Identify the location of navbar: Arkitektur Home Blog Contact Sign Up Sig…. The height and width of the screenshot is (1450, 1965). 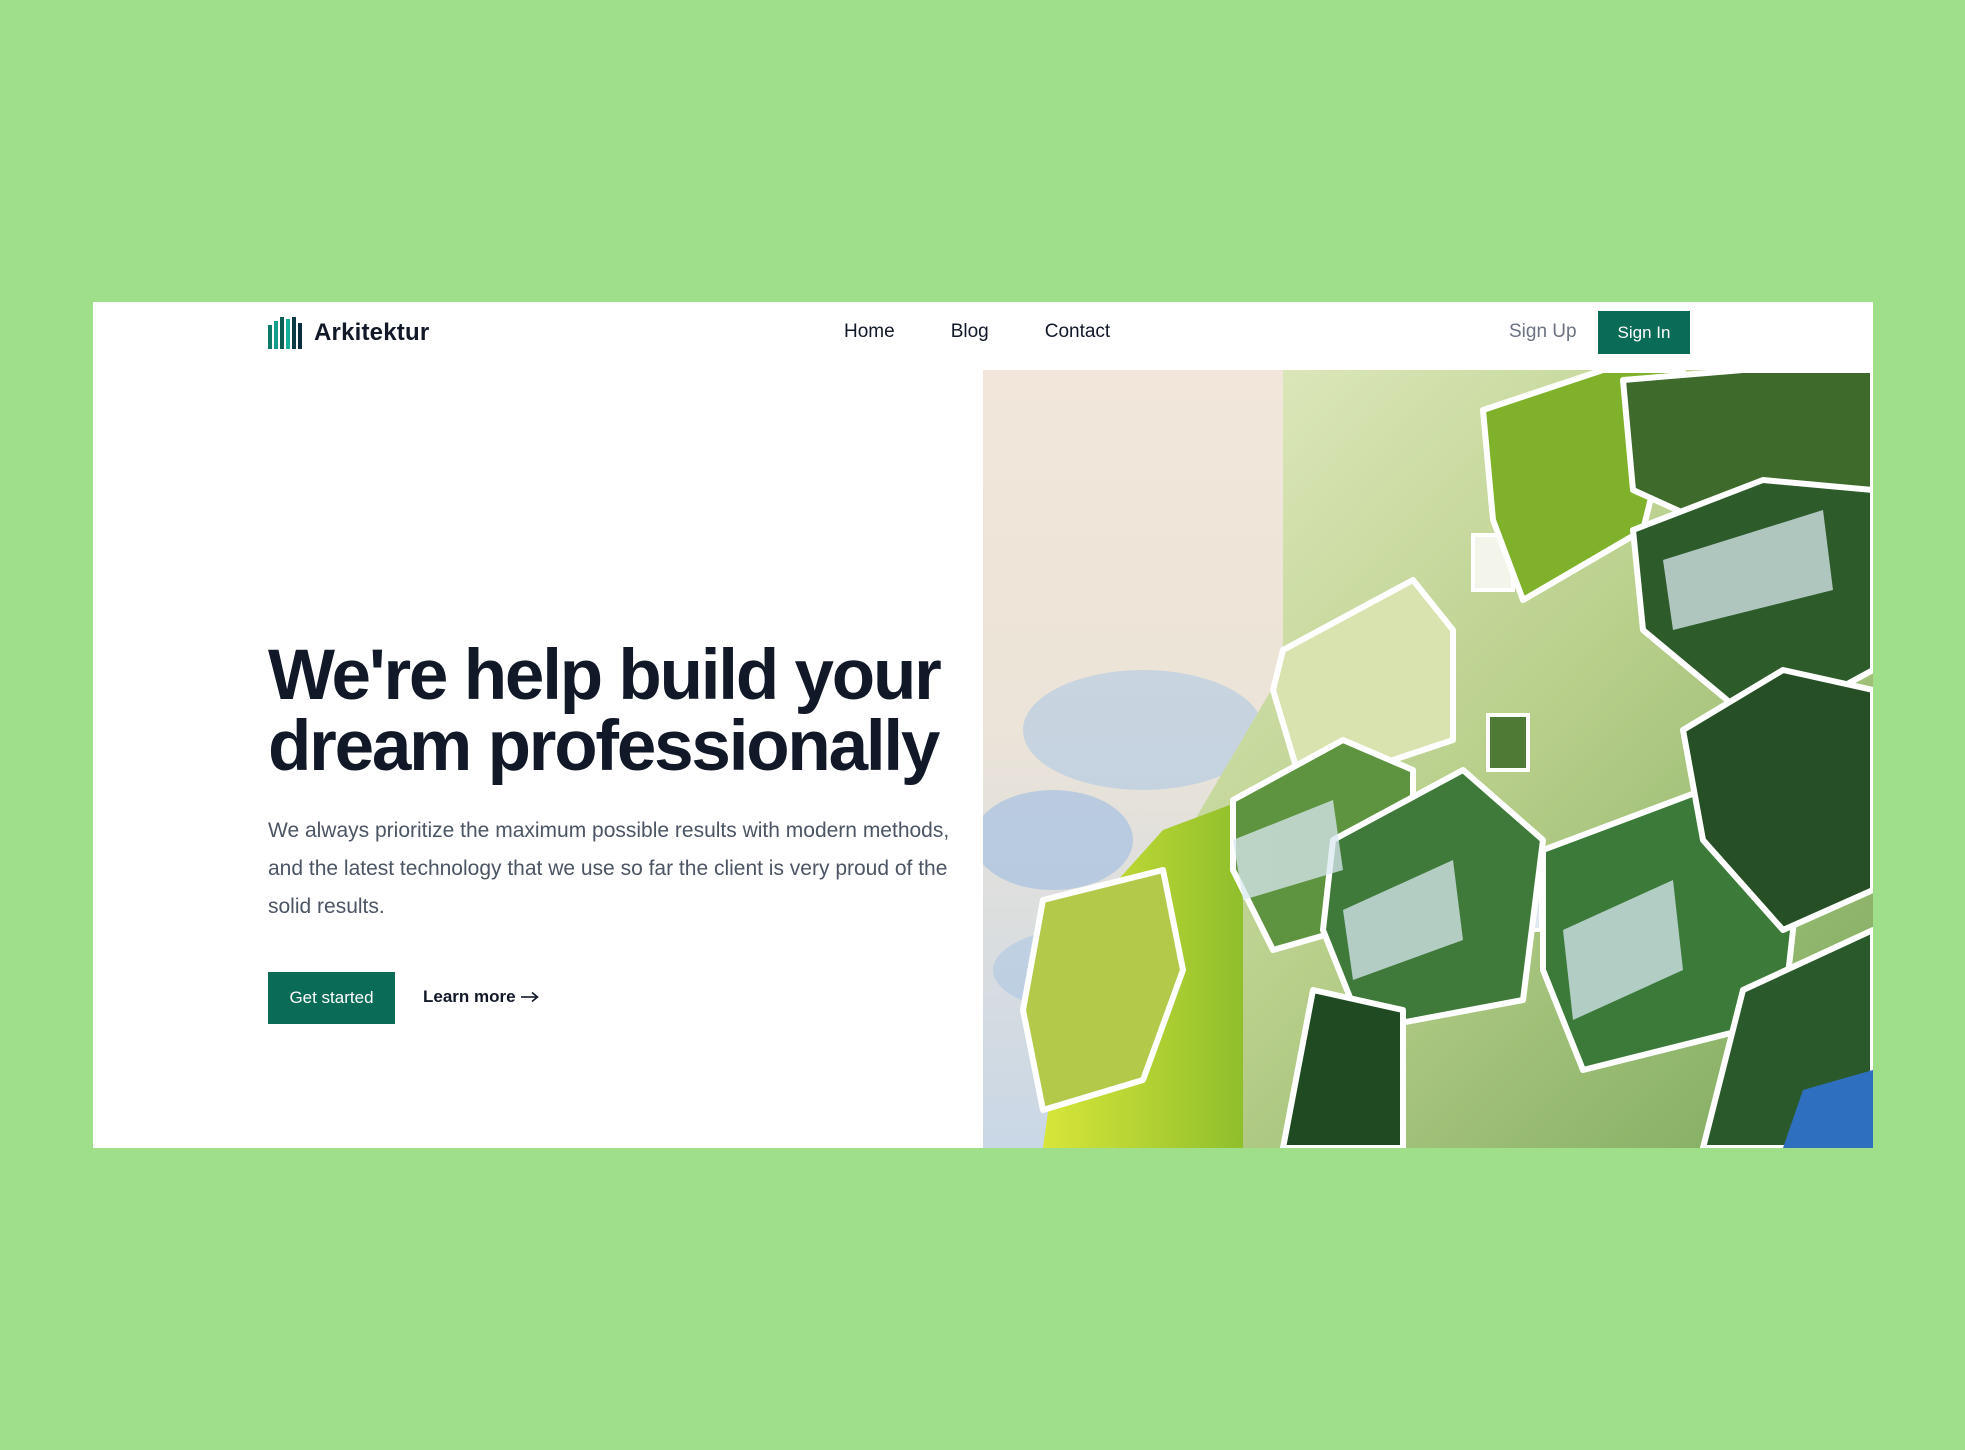
(983, 336).